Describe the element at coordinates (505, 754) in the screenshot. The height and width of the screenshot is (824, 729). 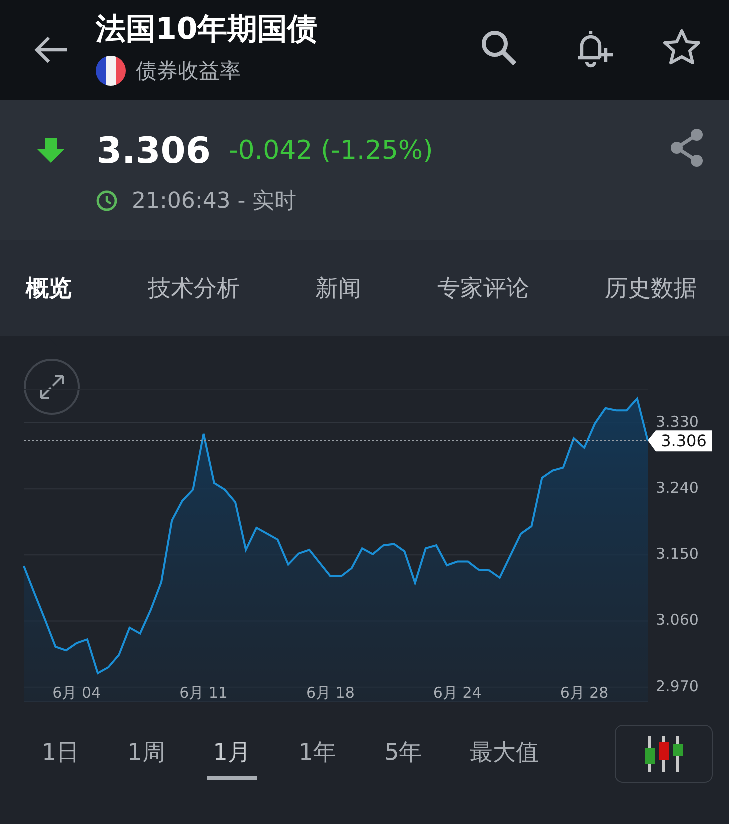
I see `range-button: 最大值` at that location.